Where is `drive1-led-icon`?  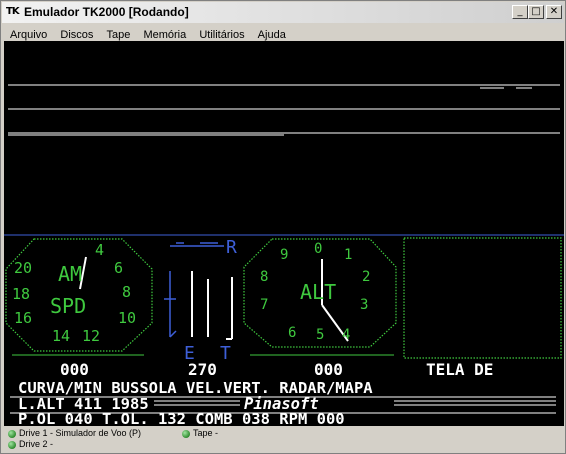
drive1-led-icon is located at coordinates (12, 434).